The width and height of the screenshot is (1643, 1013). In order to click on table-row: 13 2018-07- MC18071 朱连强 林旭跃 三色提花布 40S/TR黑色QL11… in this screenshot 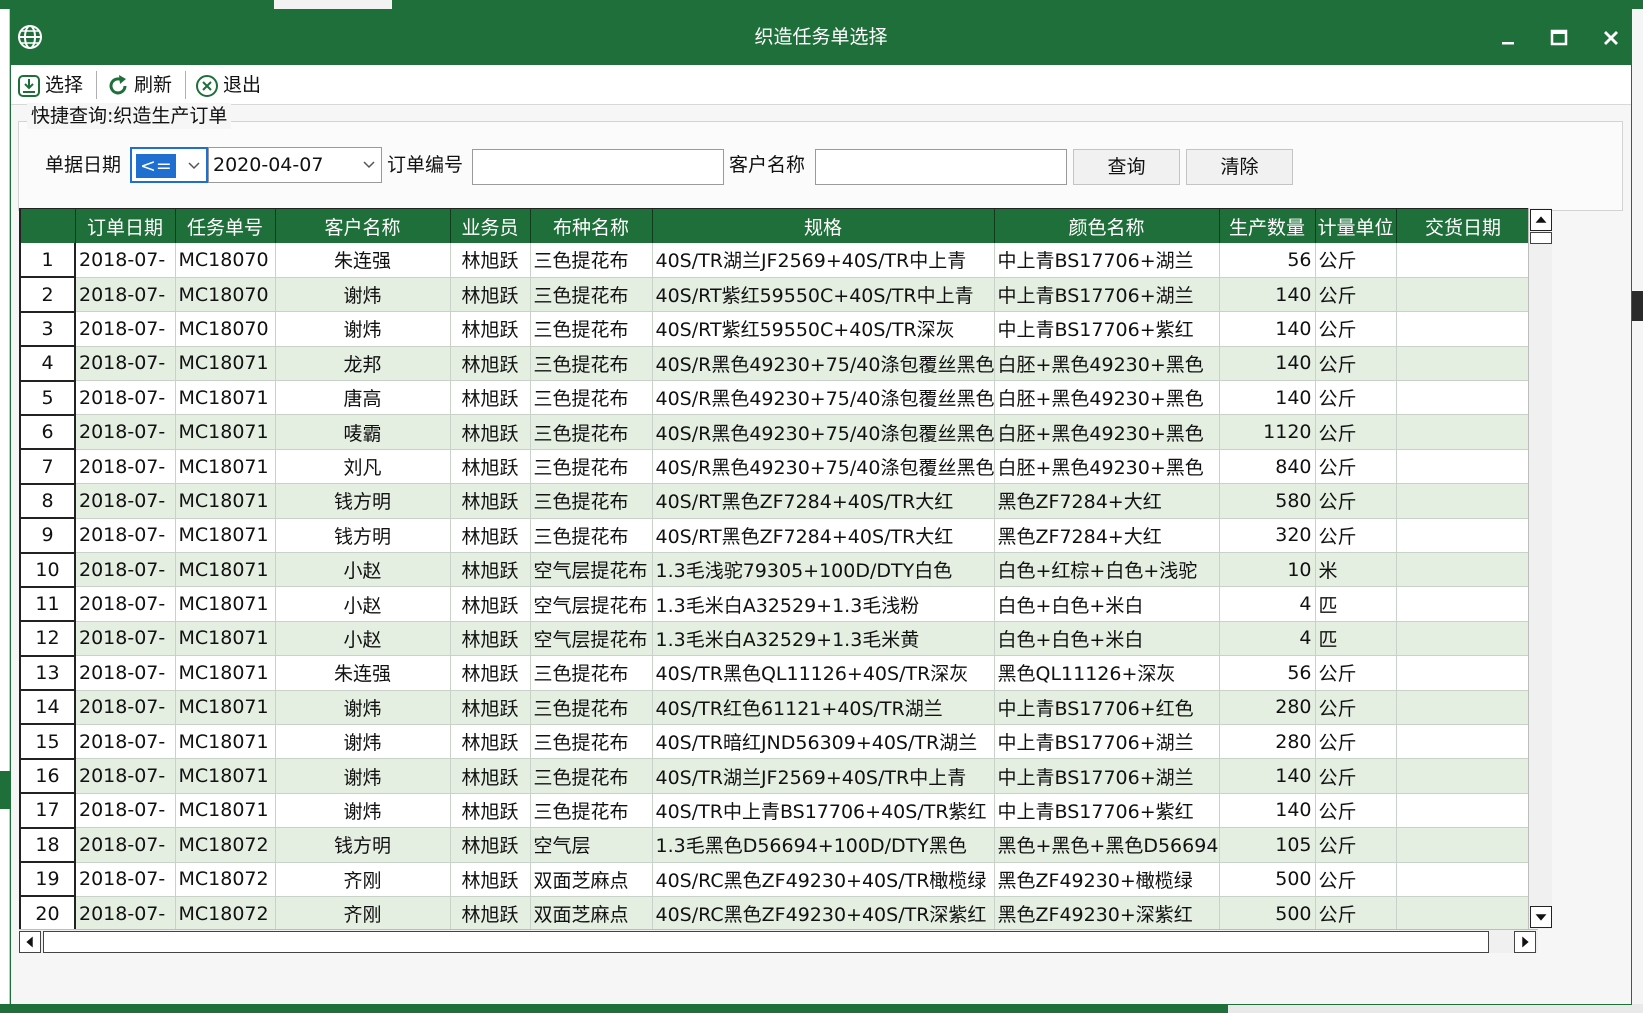, I will do `click(774, 673)`.